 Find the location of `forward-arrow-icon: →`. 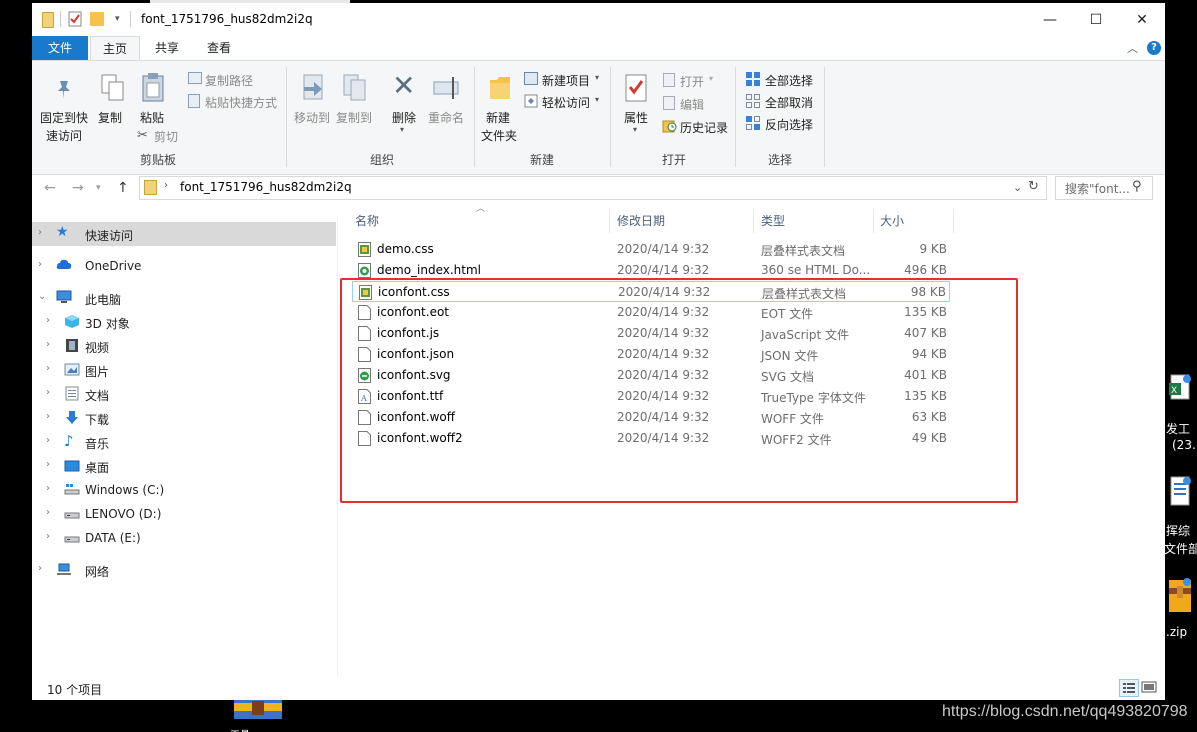

forward-arrow-icon: → is located at coordinates (78, 188).